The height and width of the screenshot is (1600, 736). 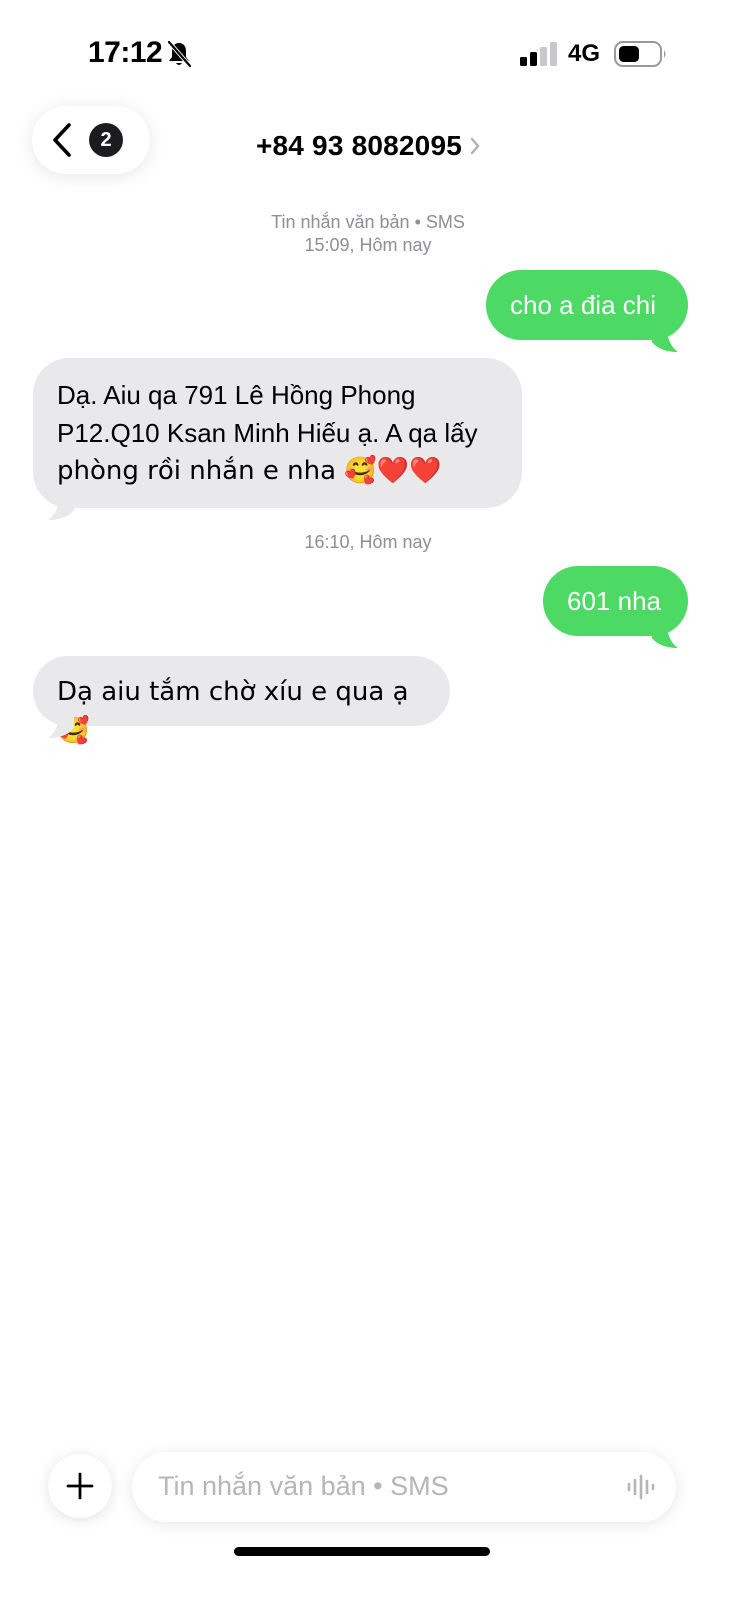 What do you see at coordinates (358, 145) in the screenshot?
I see `contact-number: +84 93 8082095` at bounding box center [358, 145].